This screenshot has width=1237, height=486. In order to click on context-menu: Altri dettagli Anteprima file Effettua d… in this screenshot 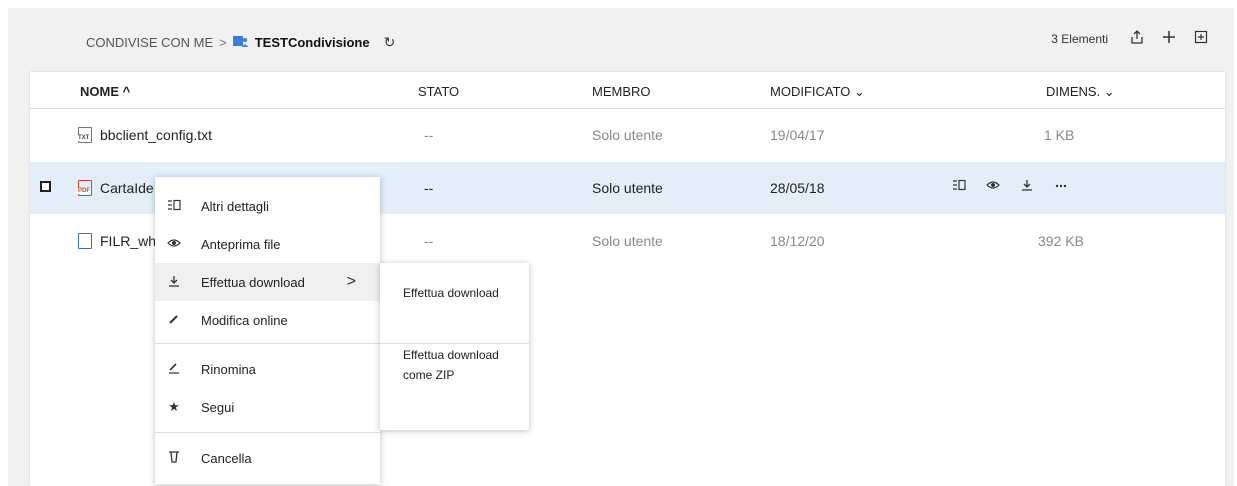, I will do `click(267, 330)`.